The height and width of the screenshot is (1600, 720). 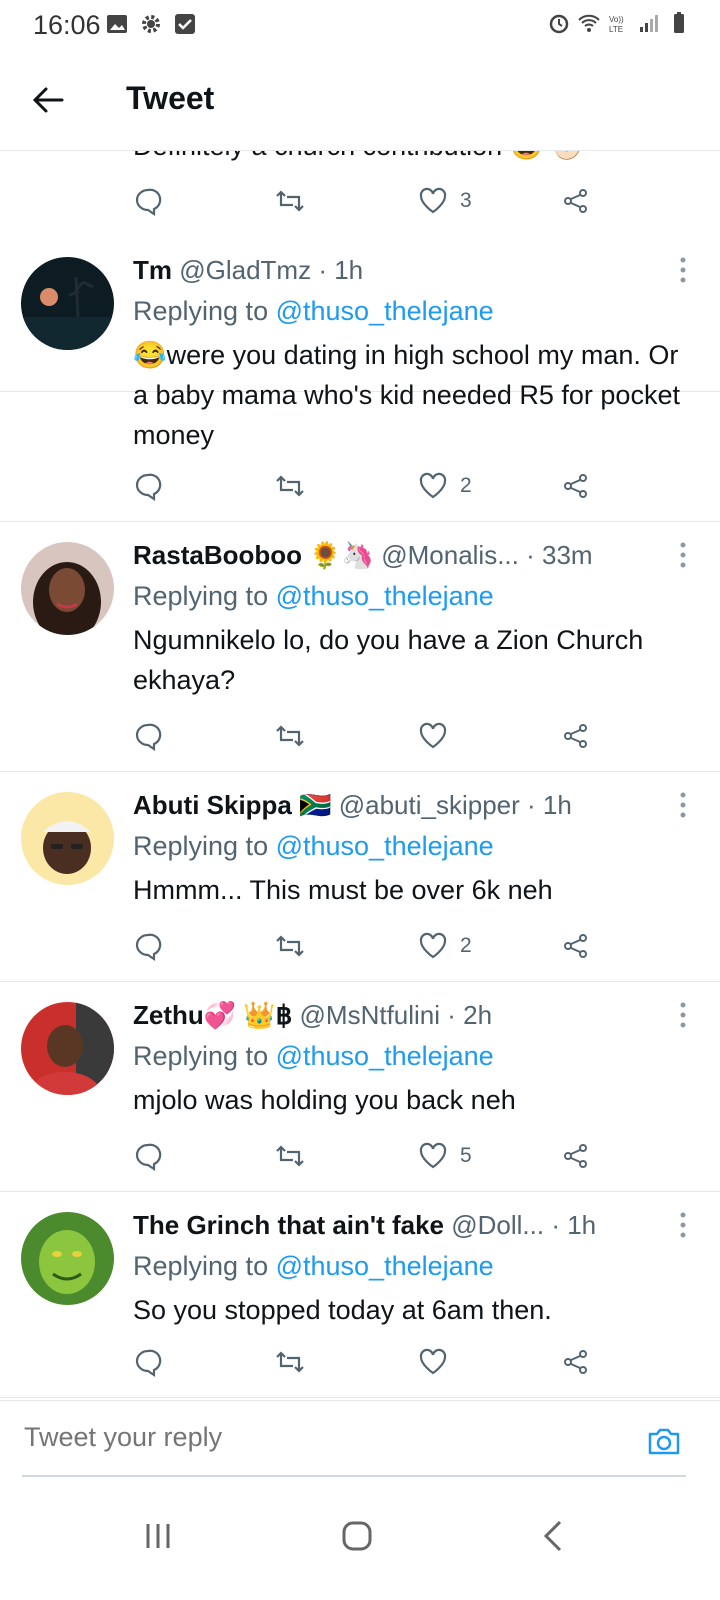 What do you see at coordinates (368, 201) in the screenshot?
I see `tweet-actions: 3` at bounding box center [368, 201].